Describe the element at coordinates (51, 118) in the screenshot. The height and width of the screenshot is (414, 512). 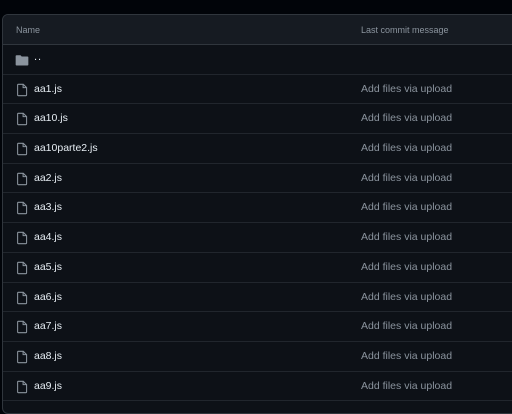
I see `file-name-link: aa10.js` at that location.